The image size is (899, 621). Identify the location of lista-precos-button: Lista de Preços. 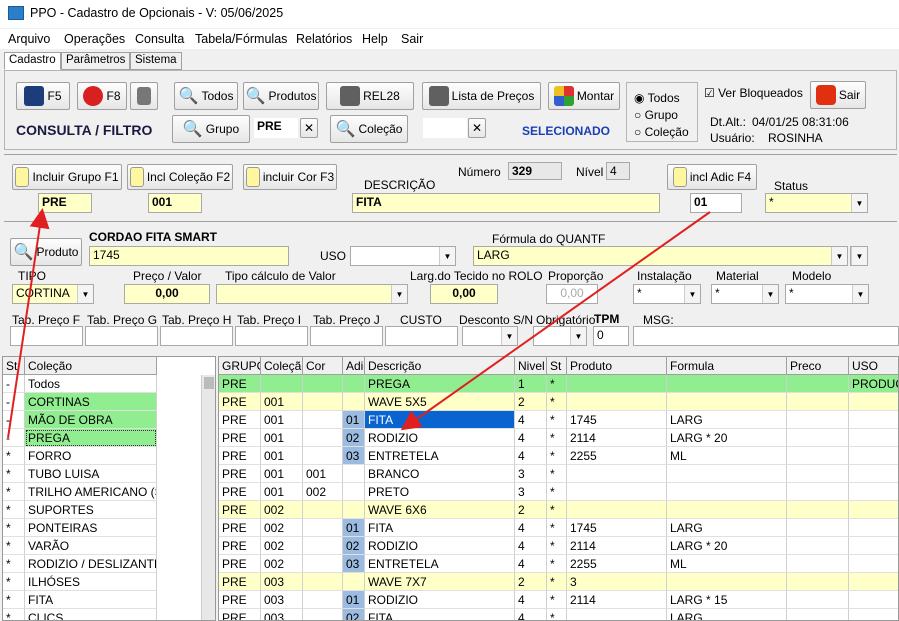
(481, 96).